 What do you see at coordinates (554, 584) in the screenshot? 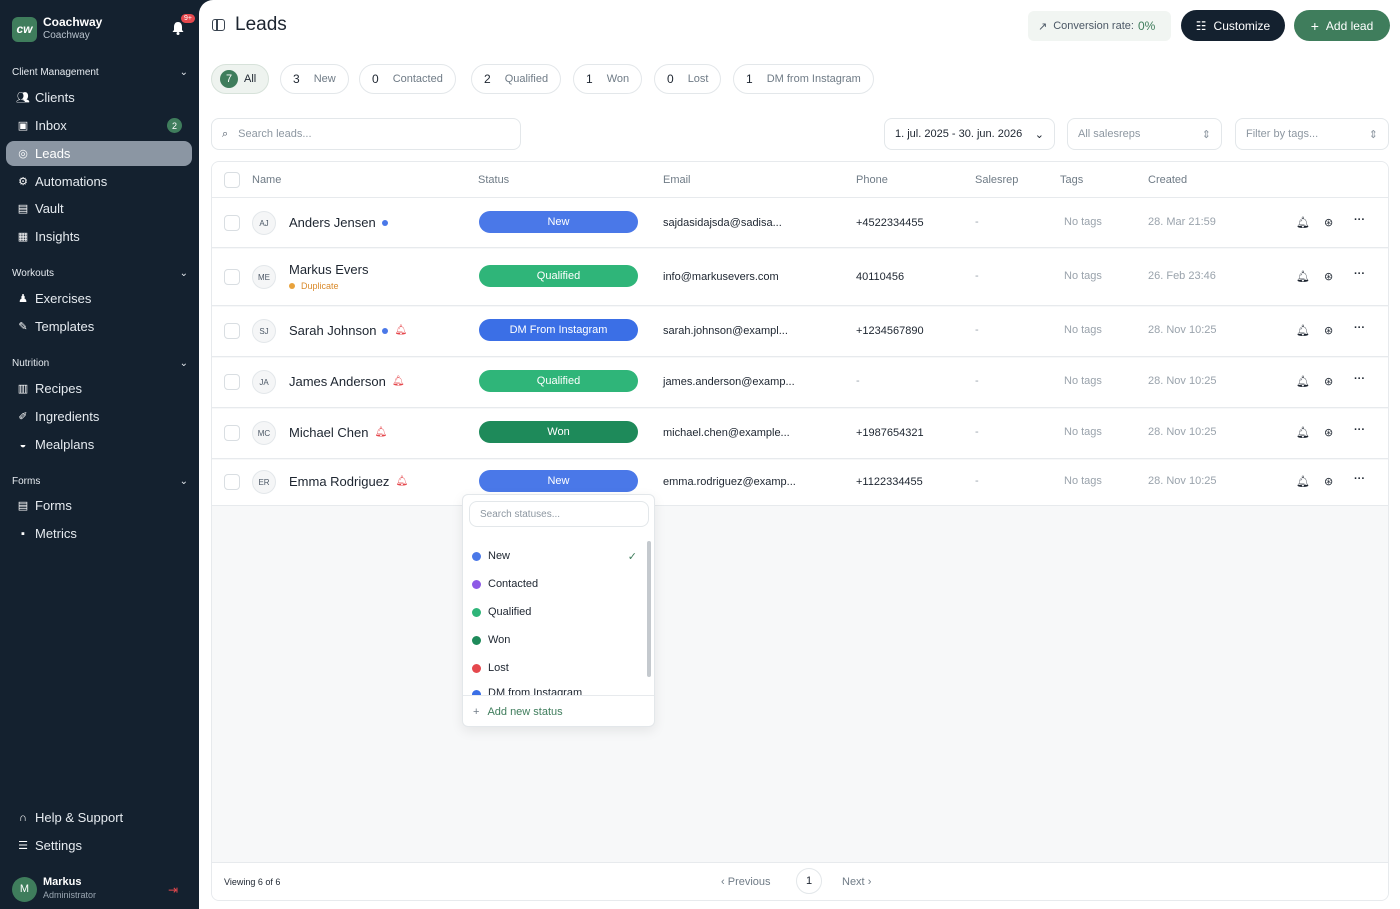
I see `status-option-contacted: Contacted` at bounding box center [554, 584].